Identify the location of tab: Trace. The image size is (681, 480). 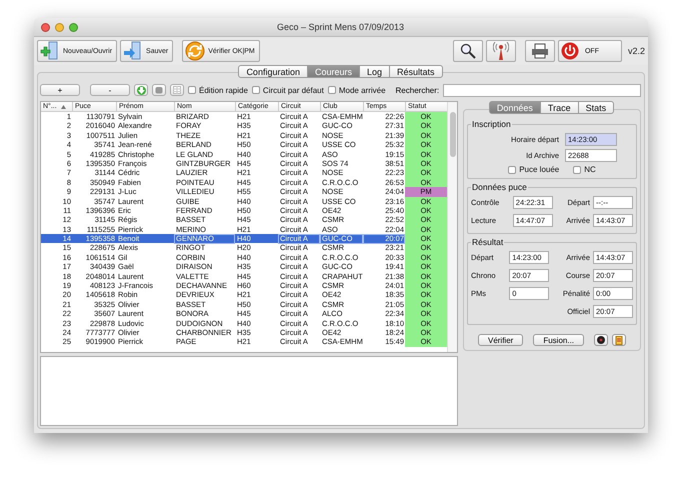
(559, 107).